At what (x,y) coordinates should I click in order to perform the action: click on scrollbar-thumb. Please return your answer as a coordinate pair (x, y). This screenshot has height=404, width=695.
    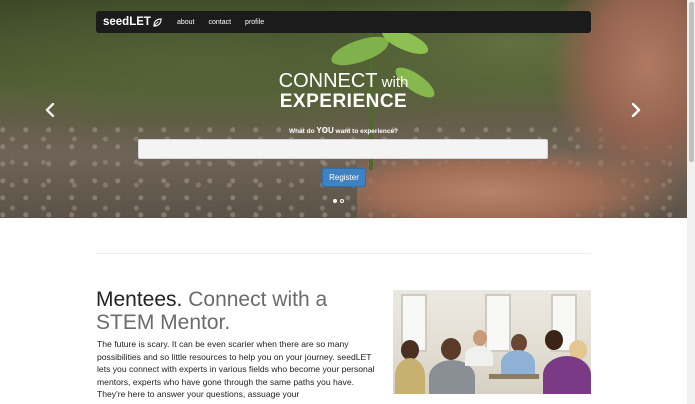
    Looking at the image, I should click on (691, 82).